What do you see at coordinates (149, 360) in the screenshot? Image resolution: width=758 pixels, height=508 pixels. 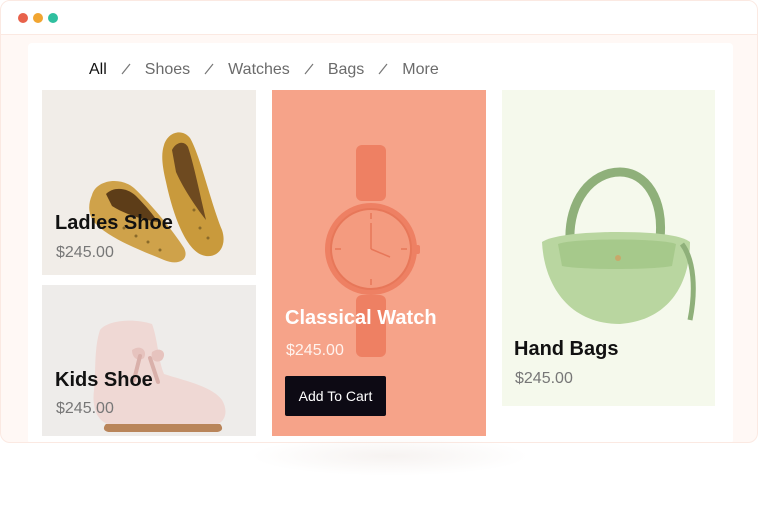 I see `product-card-kids-shoe: Kids Shoe $245.00` at bounding box center [149, 360].